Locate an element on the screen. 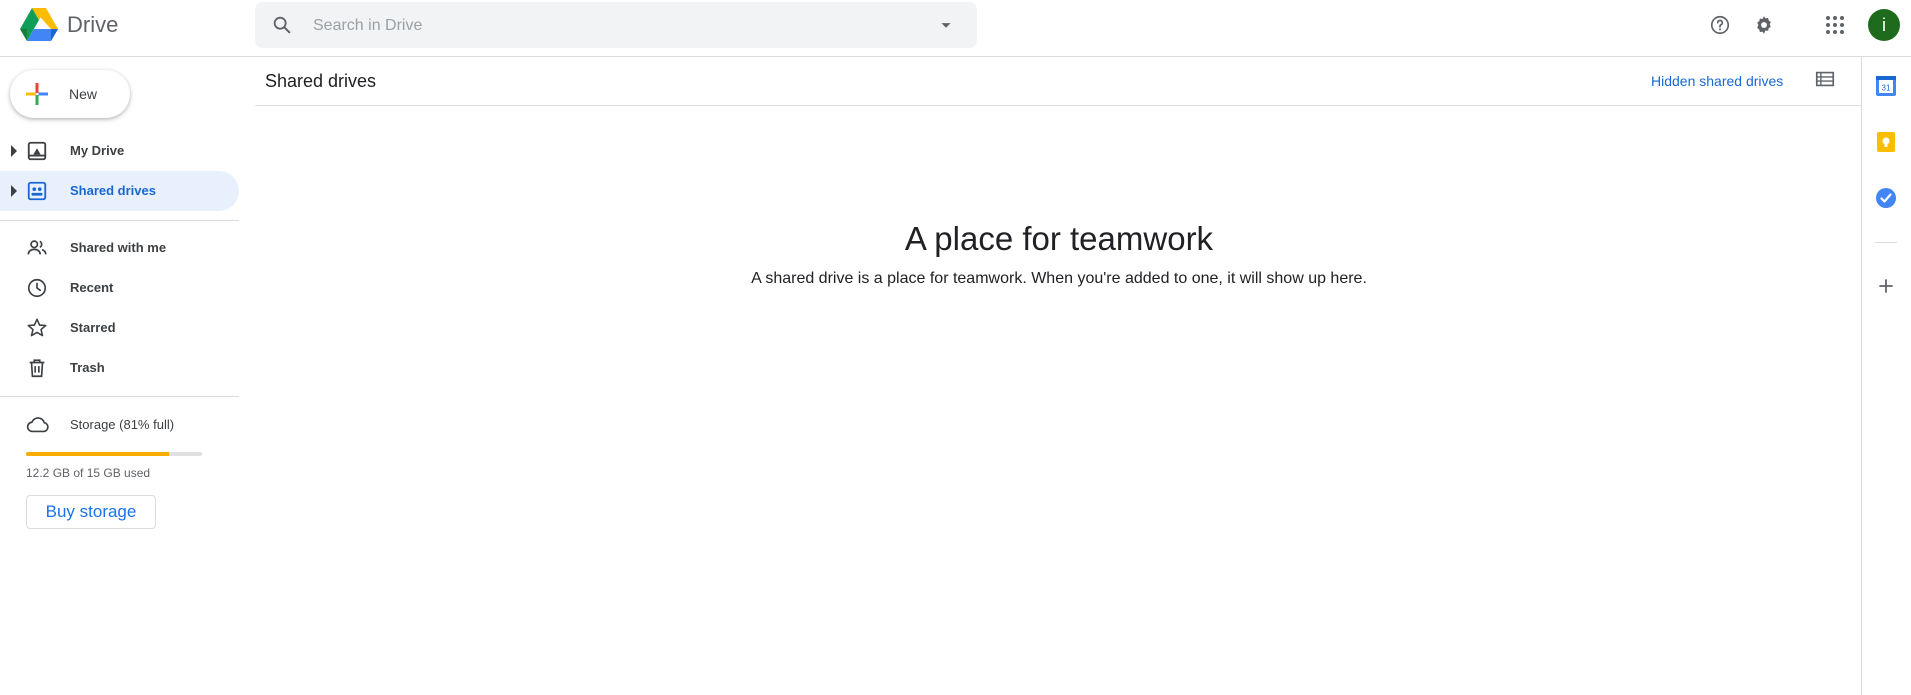 The image size is (1911, 695). search-input is located at coordinates (603, 26).